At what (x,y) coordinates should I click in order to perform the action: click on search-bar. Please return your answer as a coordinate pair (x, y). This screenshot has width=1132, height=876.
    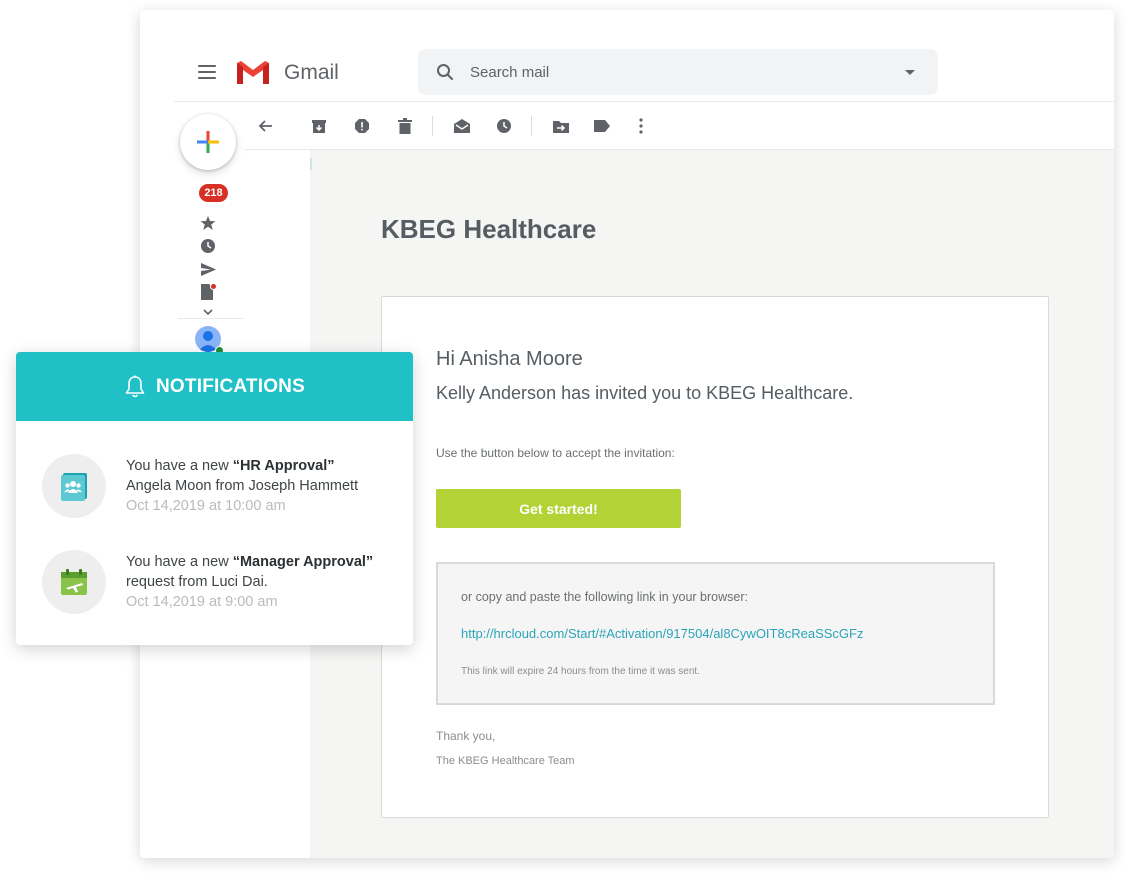
    Looking at the image, I should click on (678, 72).